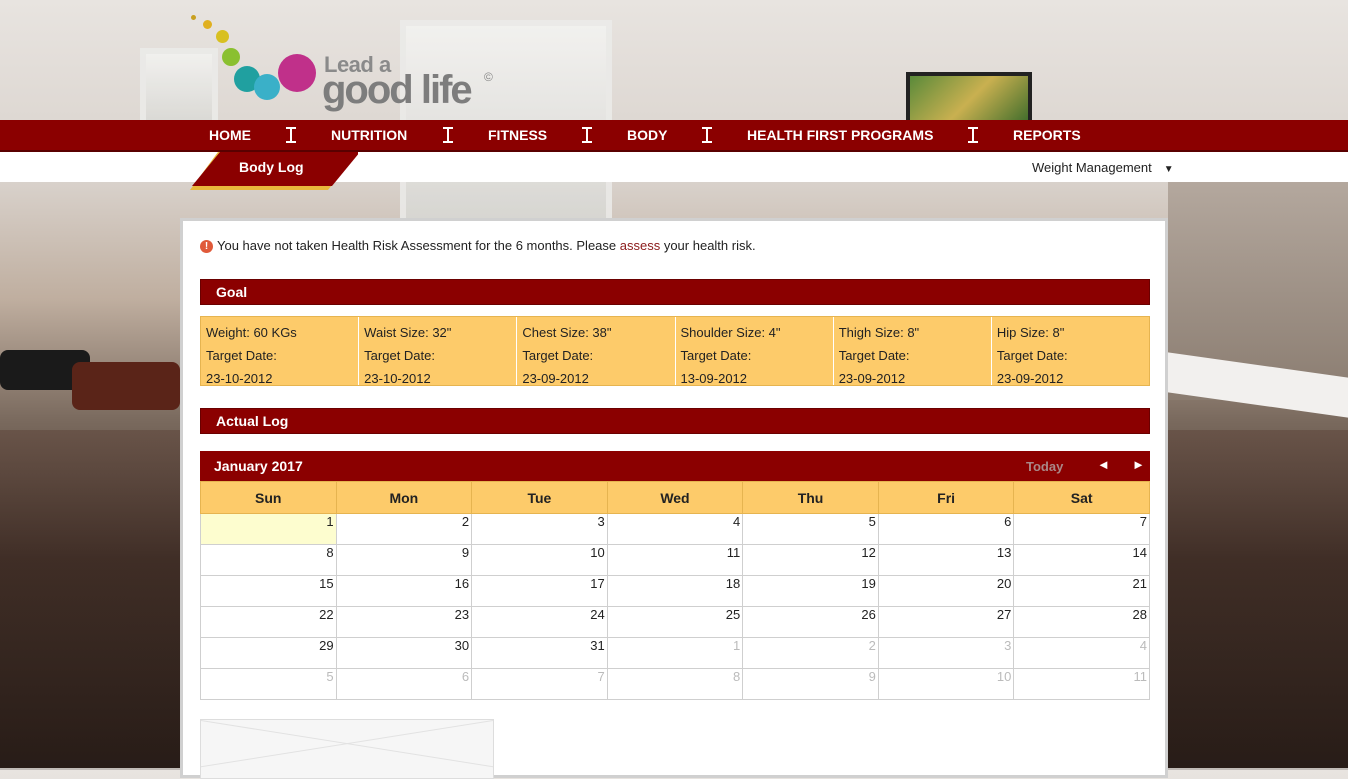 This screenshot has height=779, width=1348. Describe the element at coordinates (1138, 464) in the screenshot. I see `calendar-next-icon: ►` at that location.